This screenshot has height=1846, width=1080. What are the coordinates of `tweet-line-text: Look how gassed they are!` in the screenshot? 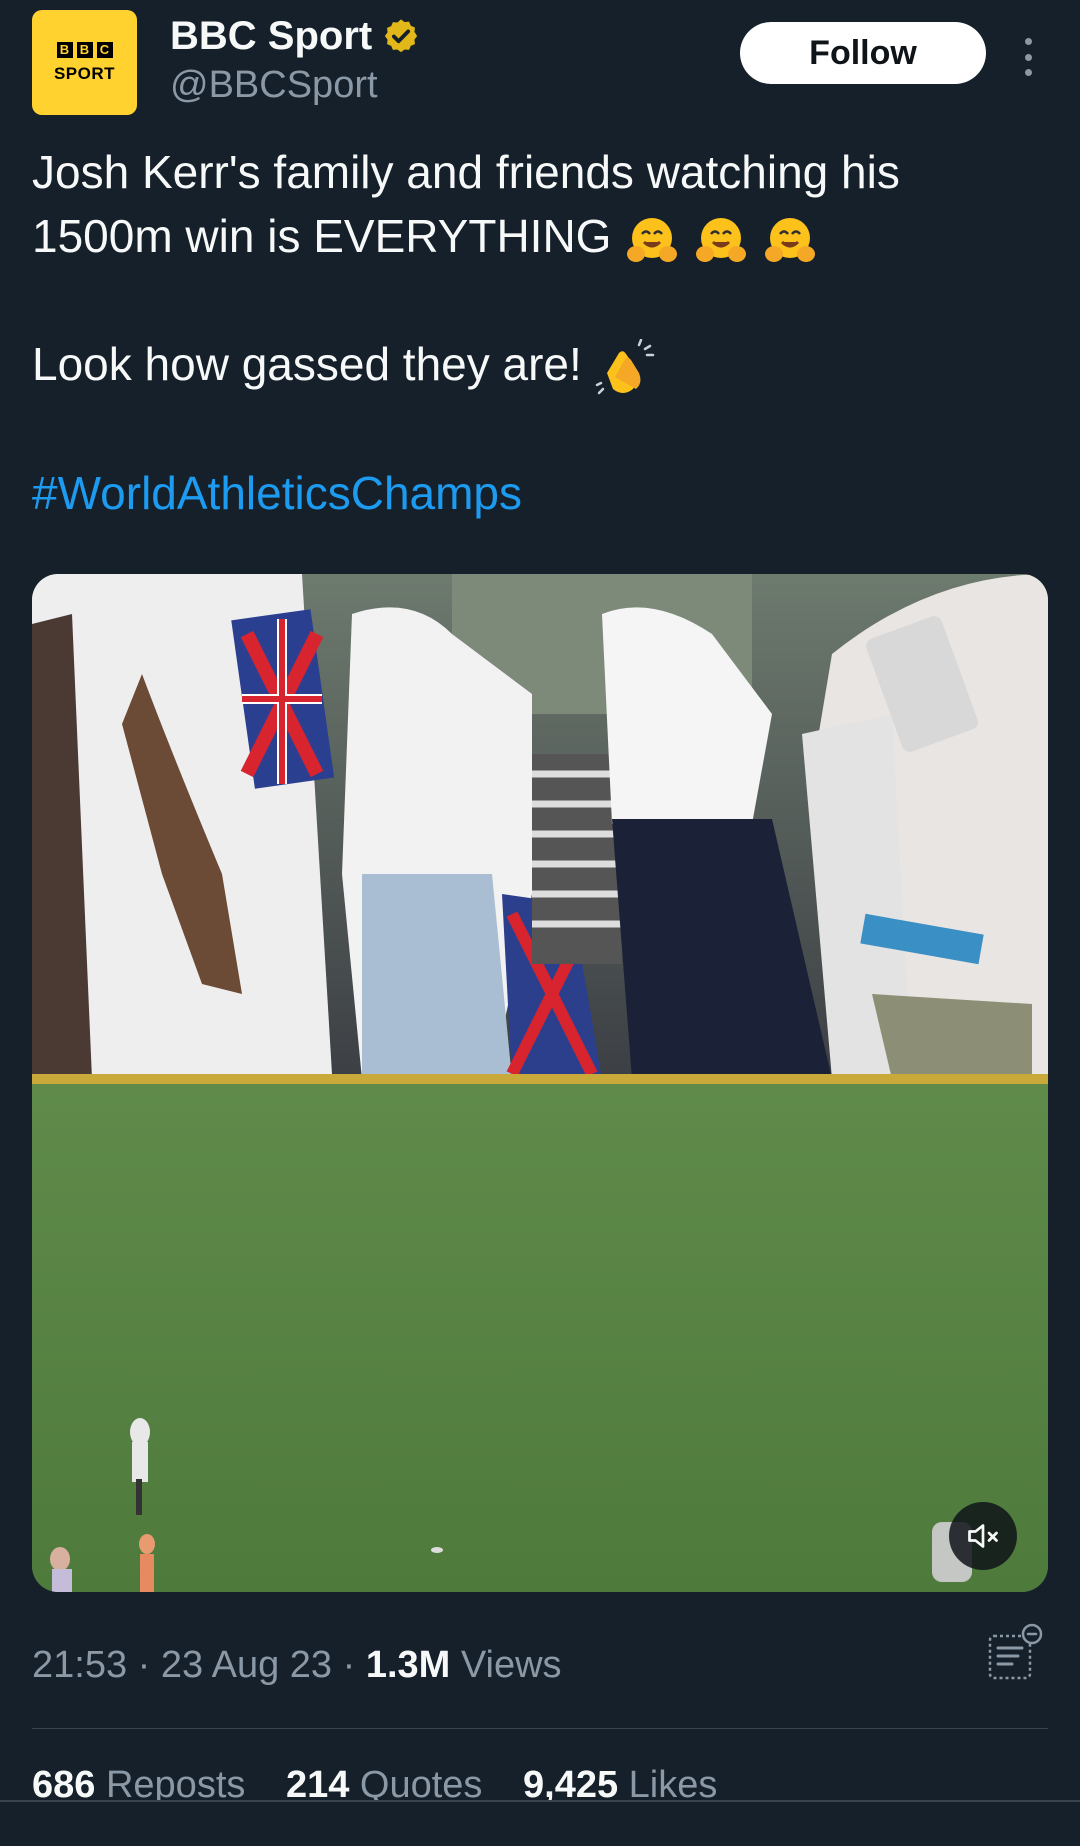 It's located at (307, 364).